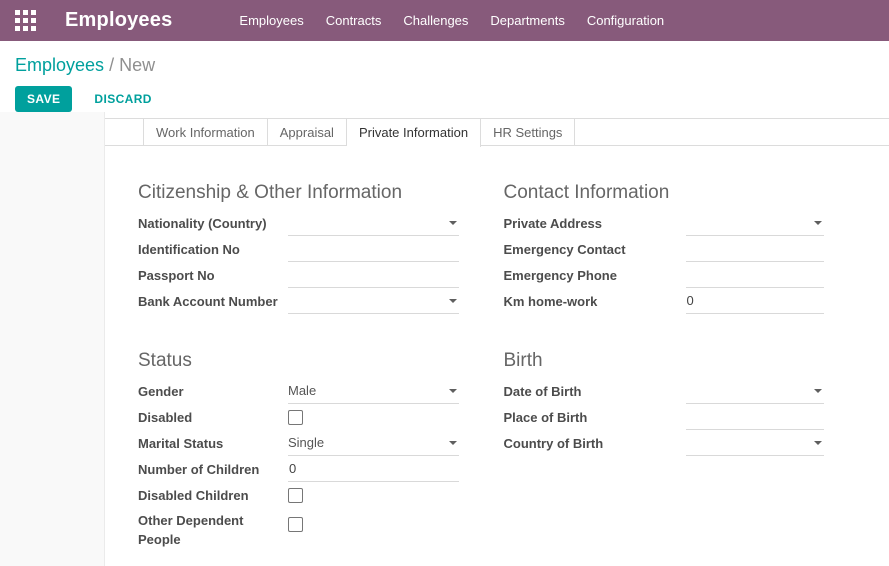  I want to click on bank-account-select, so click(373, 301).